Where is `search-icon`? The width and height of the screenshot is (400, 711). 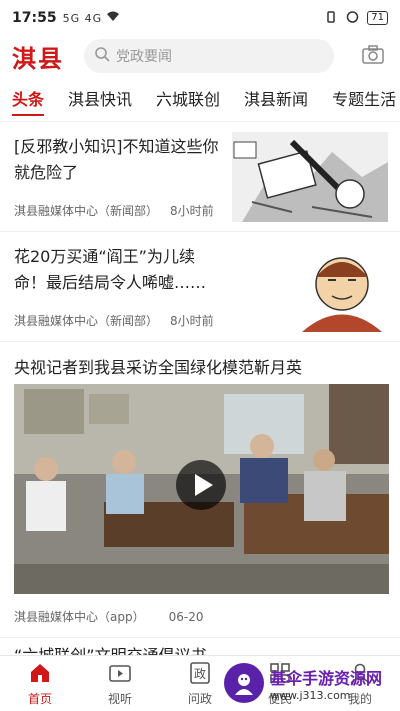
search-icon is located at coordinates (105, 56).